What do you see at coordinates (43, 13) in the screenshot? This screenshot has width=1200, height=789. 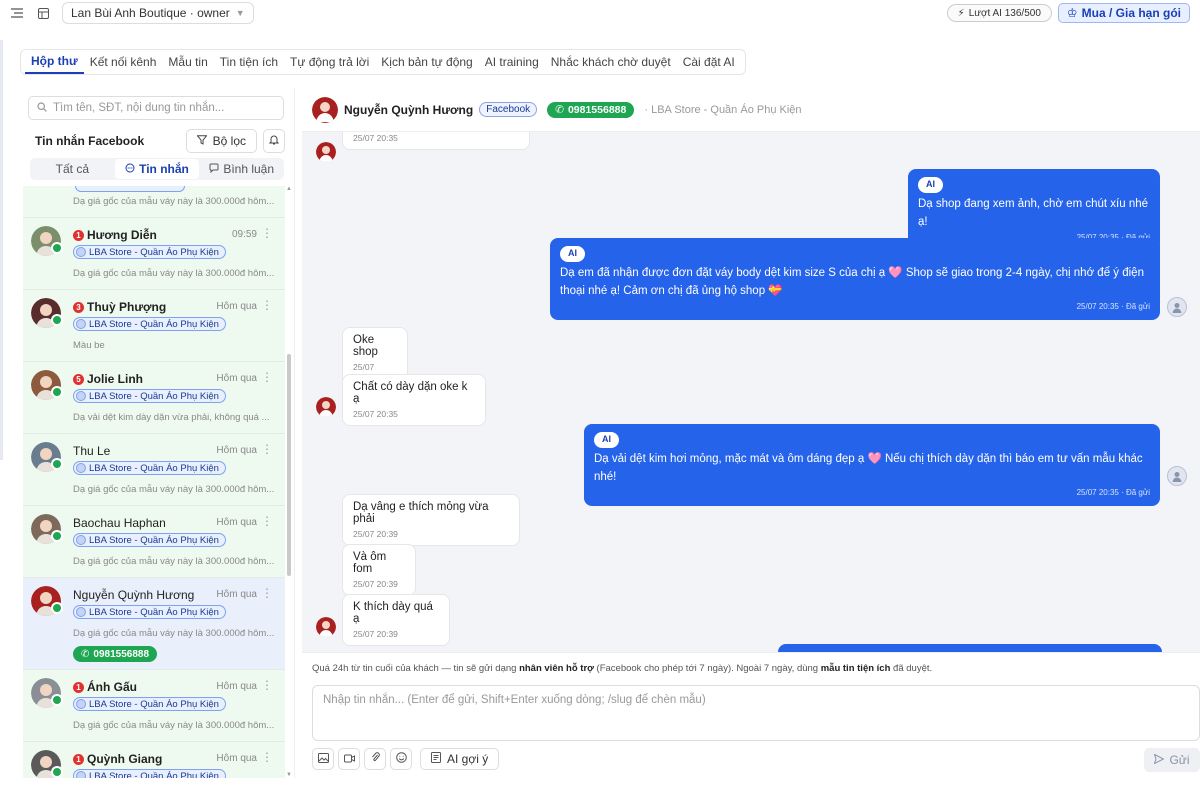 I see `layout-icon` at bounding box center [43, 13].